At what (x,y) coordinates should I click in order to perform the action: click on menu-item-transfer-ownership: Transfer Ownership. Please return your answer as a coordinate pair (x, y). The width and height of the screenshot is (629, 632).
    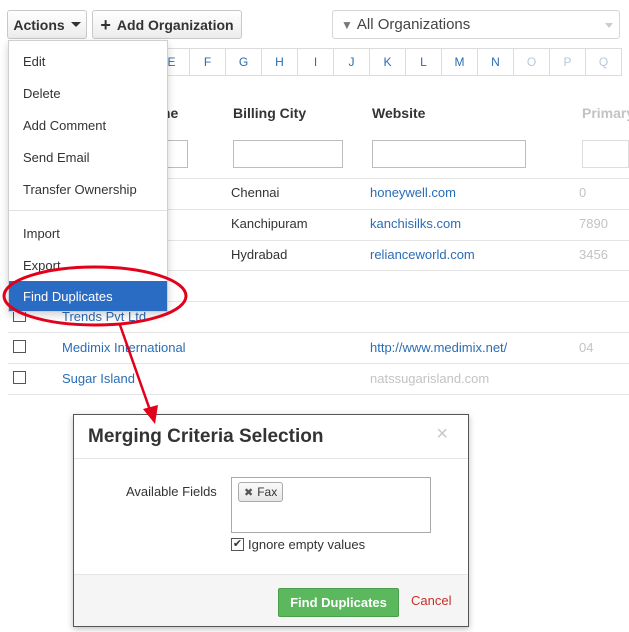
    Looking at the image, I should click on (88, 189).